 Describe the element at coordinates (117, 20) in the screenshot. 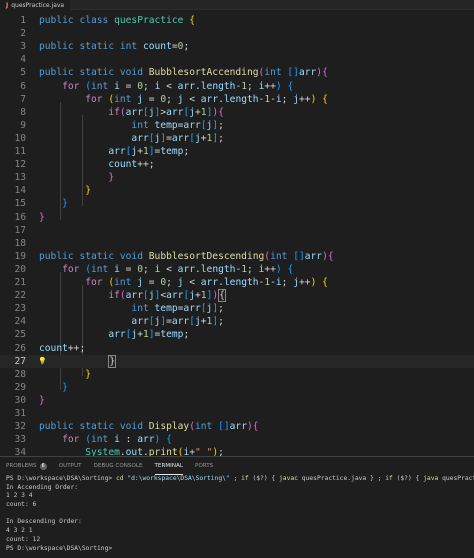

I see `code-text: public class quesPractice {` at that location.